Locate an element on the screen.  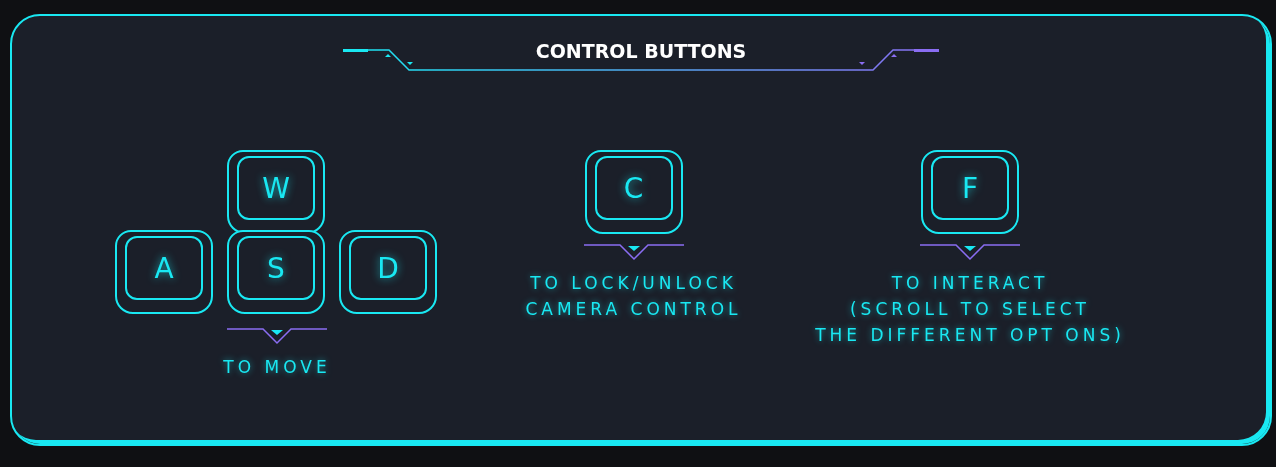
caption-text: TO LOCK/UNLOCK is located at coordinates (633, 283).